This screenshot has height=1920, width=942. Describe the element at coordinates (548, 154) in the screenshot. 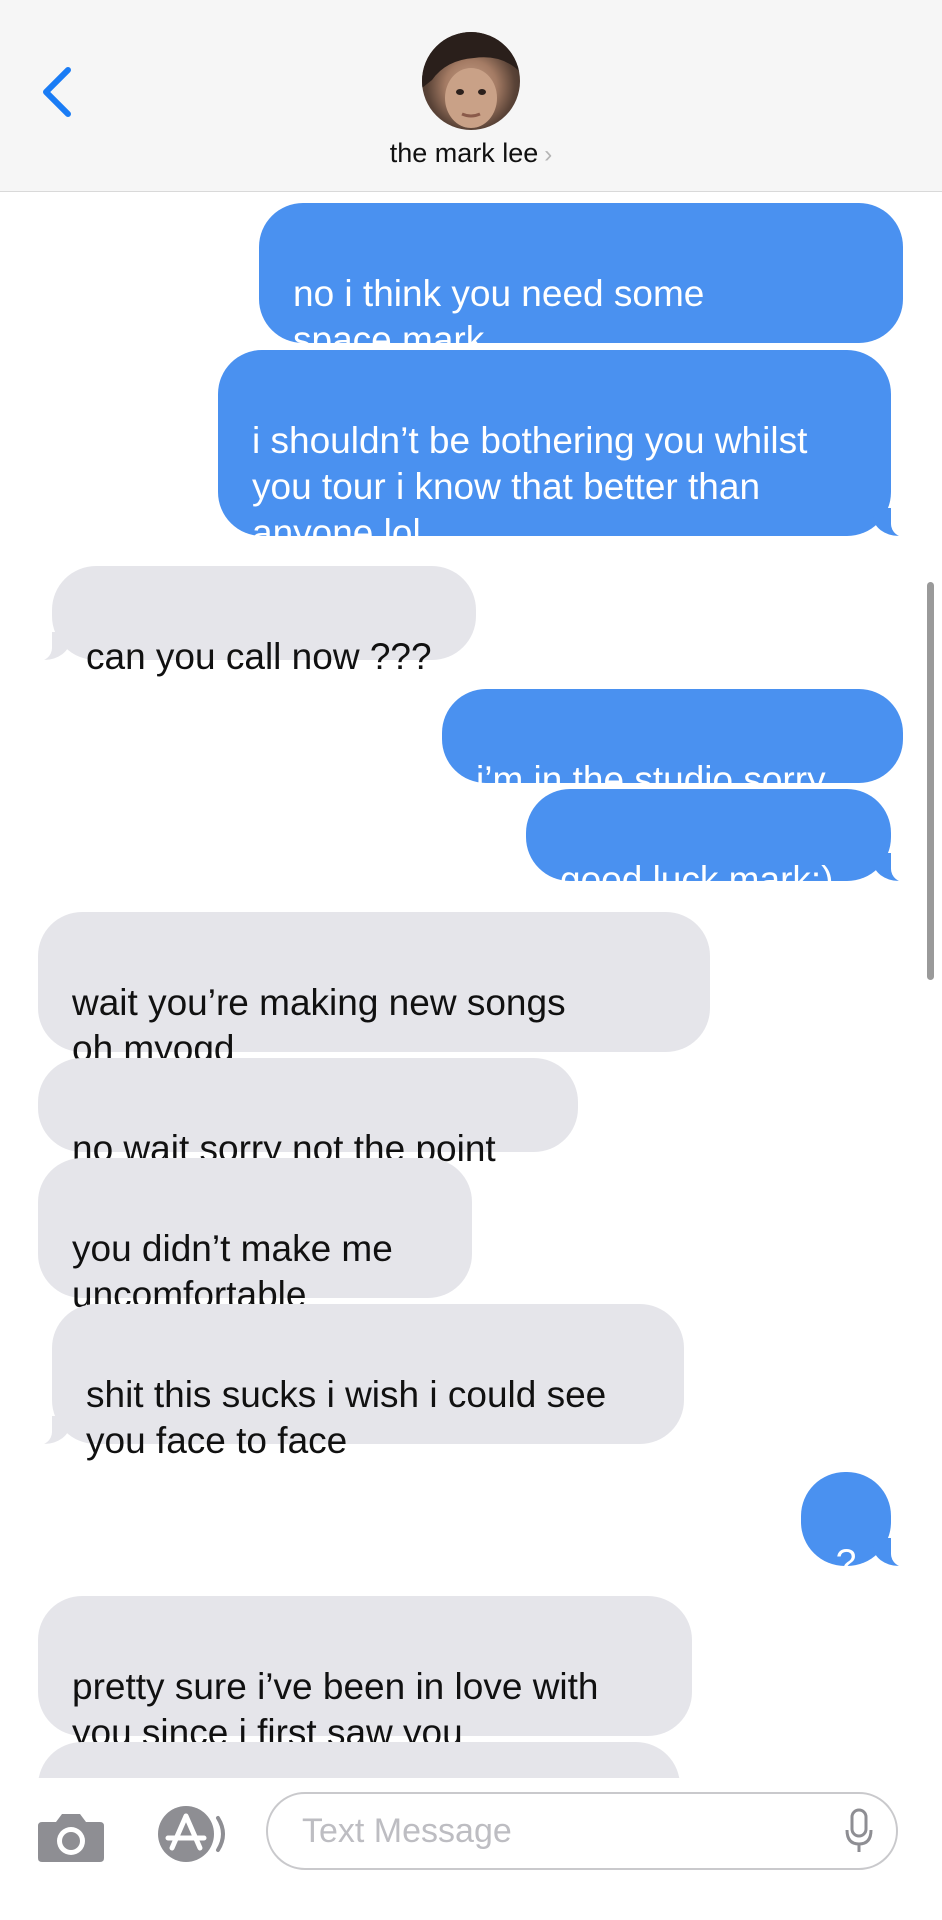

I see `chevron-right-icon: ›` at that location.